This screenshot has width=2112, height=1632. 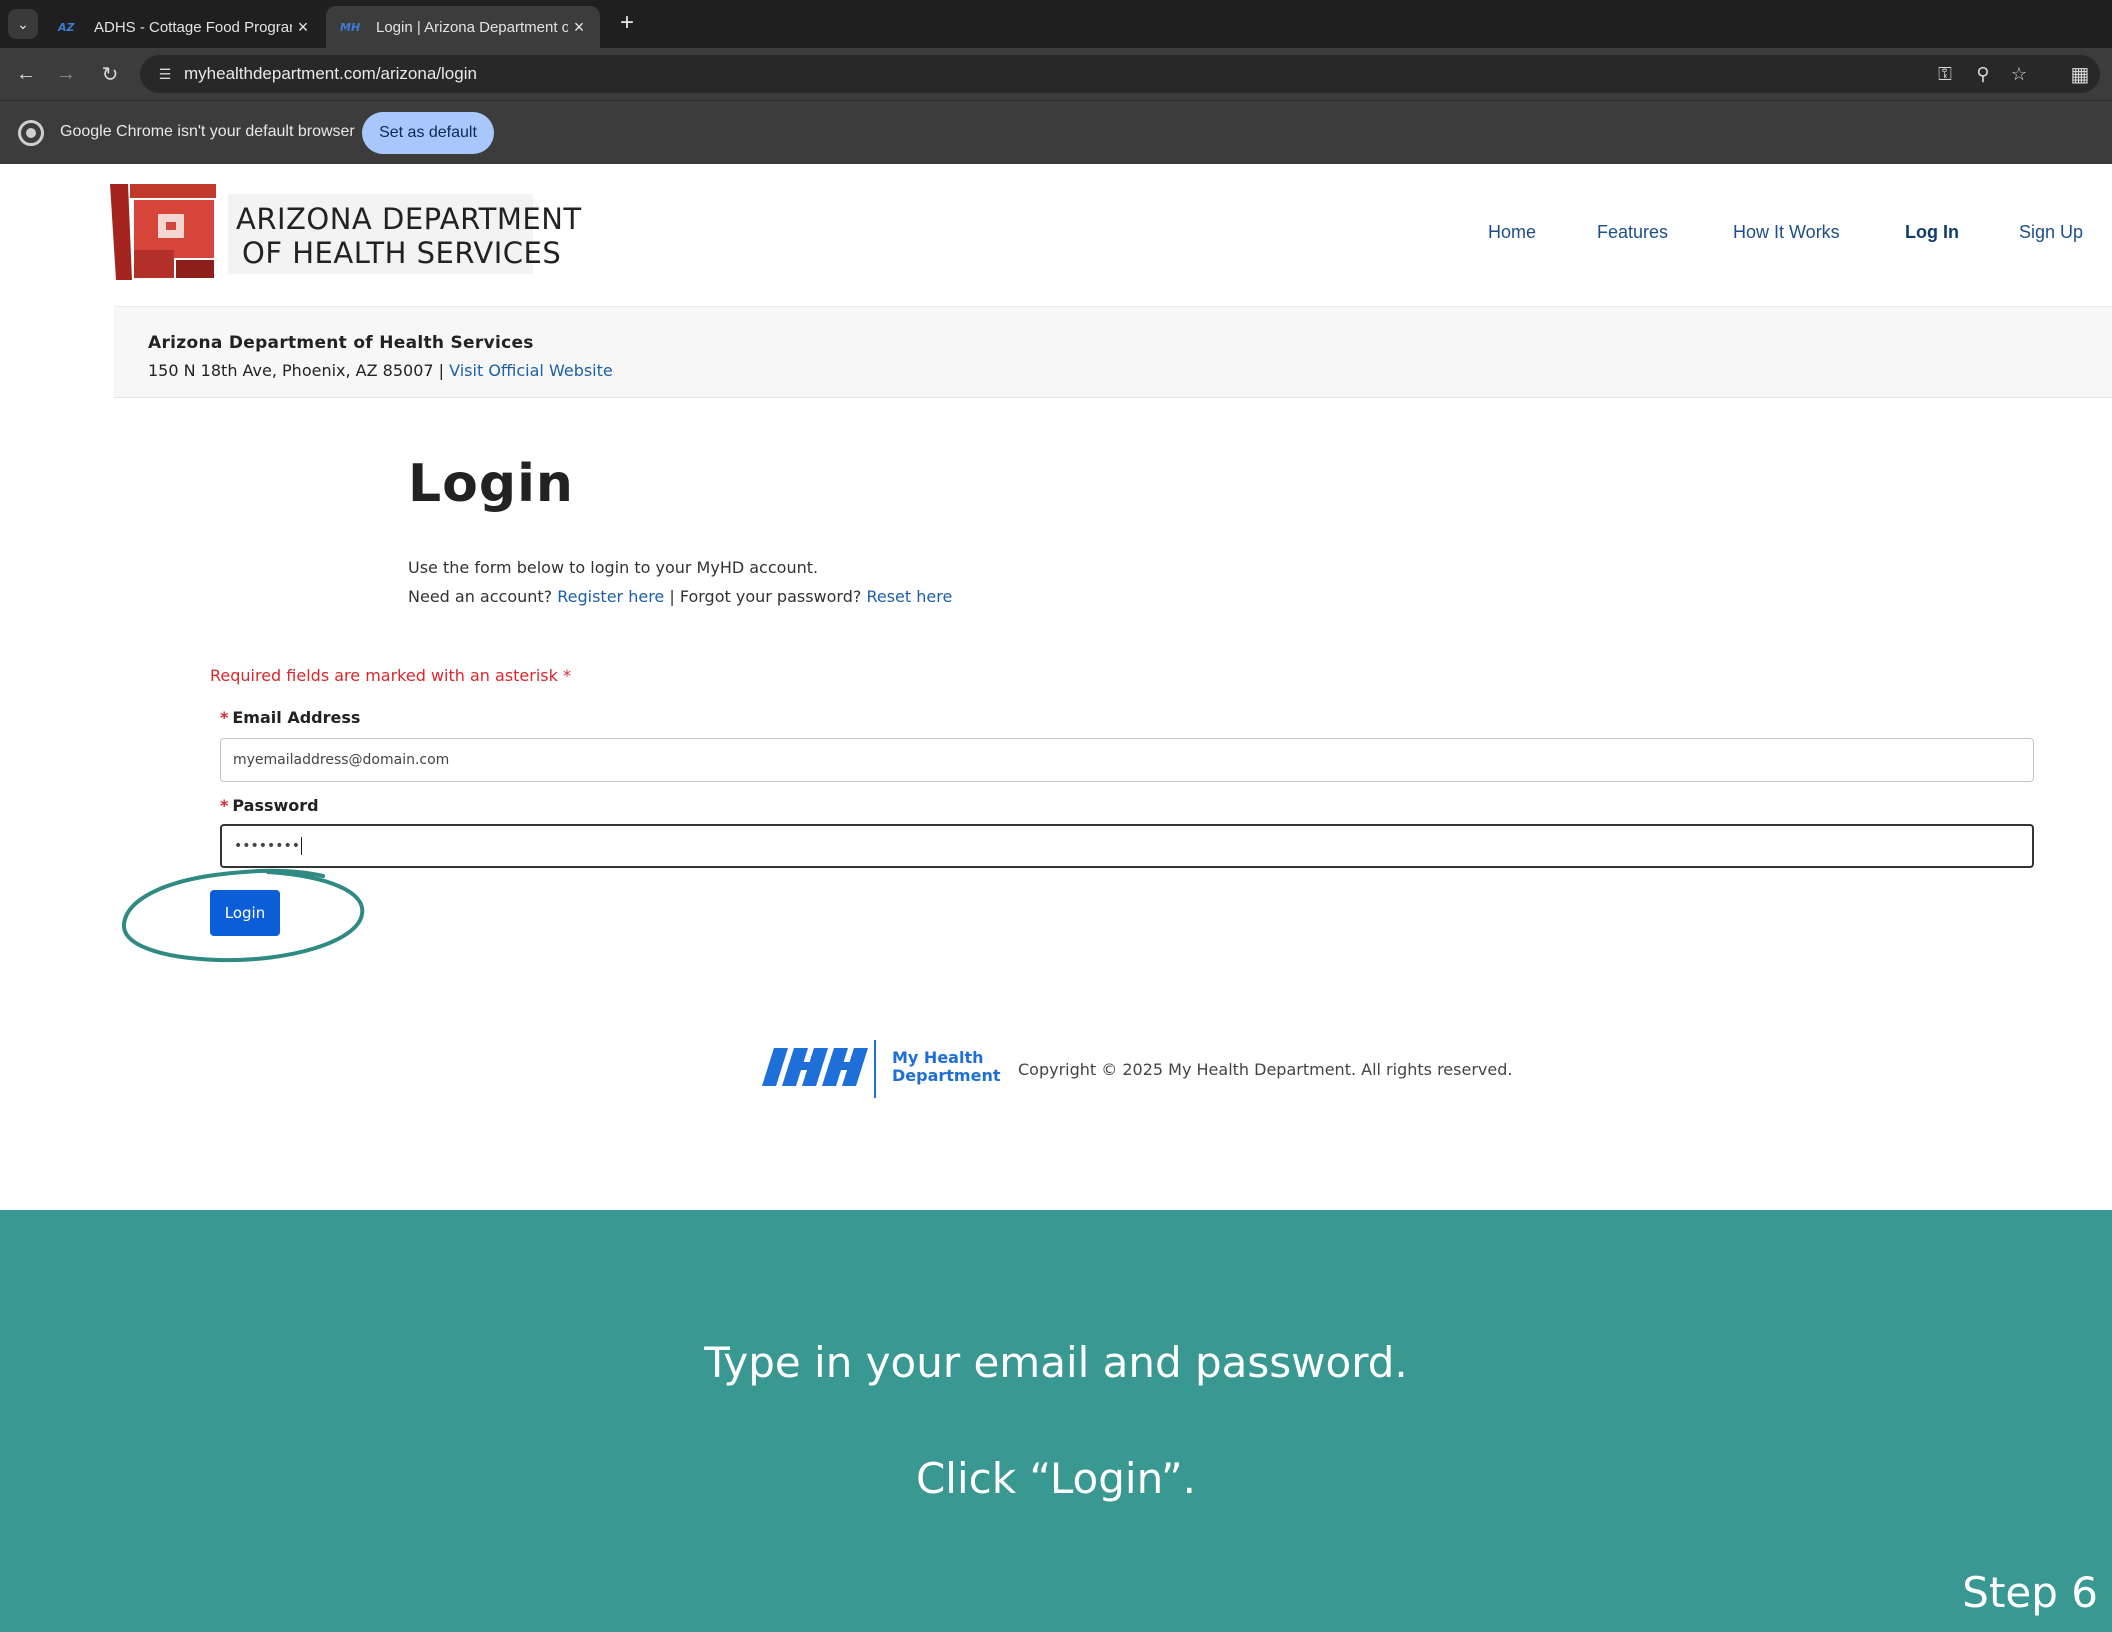 I want to click on chrome-logo-icon, so click(x=31, y=133).